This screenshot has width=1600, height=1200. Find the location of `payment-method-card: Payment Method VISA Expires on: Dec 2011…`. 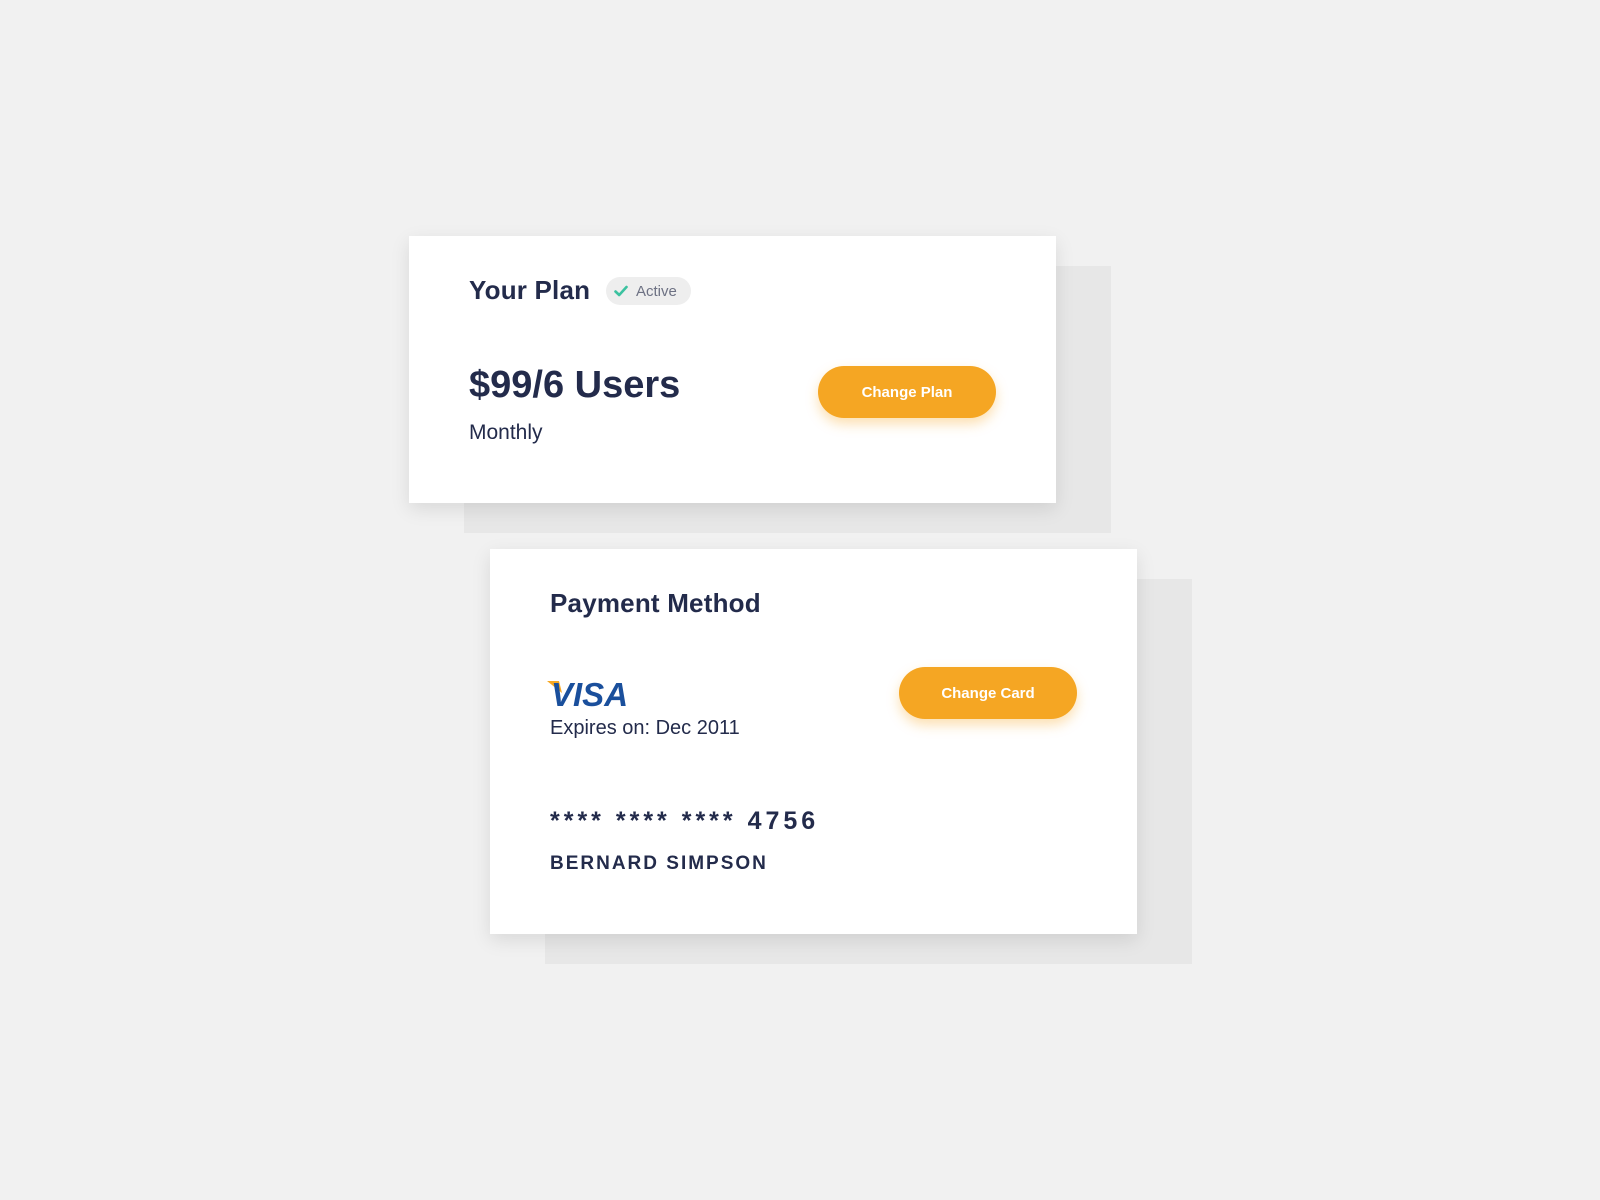

payment-method-card: Payment Method VISA Expires on: Dec 2011… is located at coordinates (813, 741).